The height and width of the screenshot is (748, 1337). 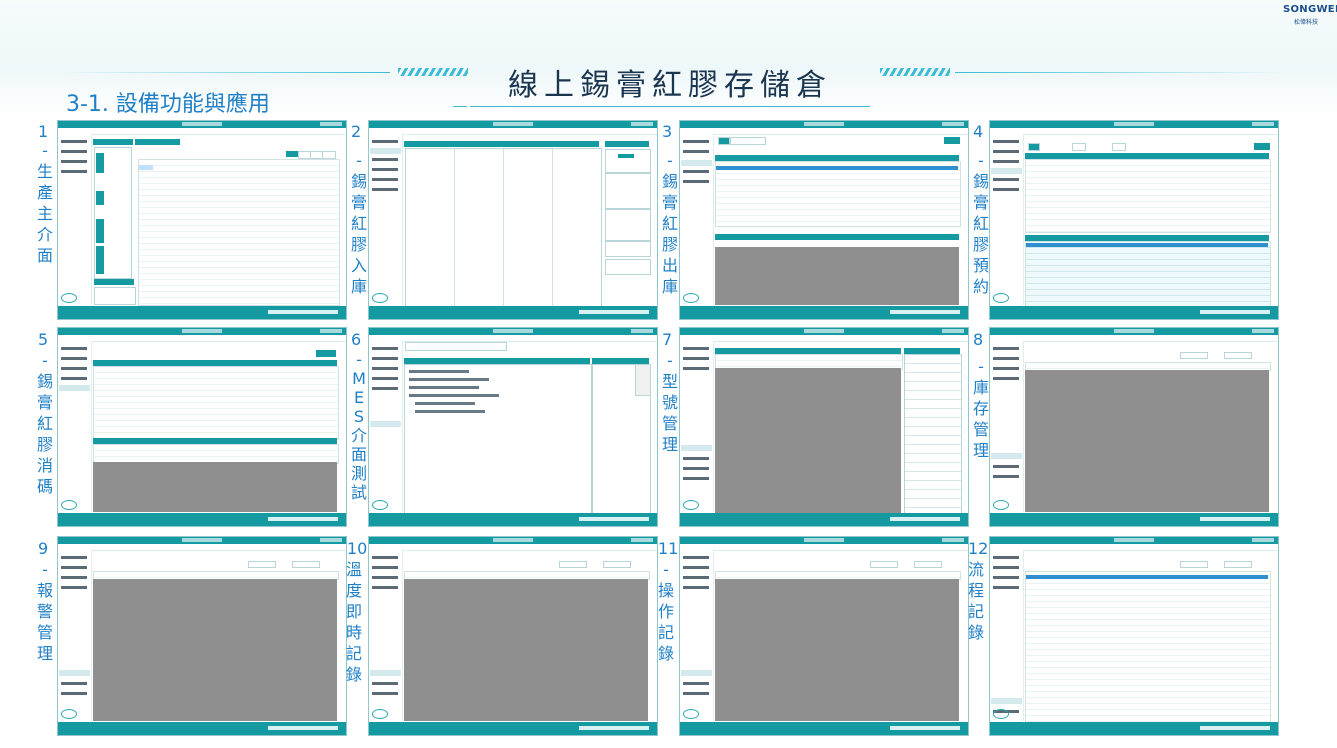 I want to click on panel-12-label: 流程記錄, so click(x=975, y=601).